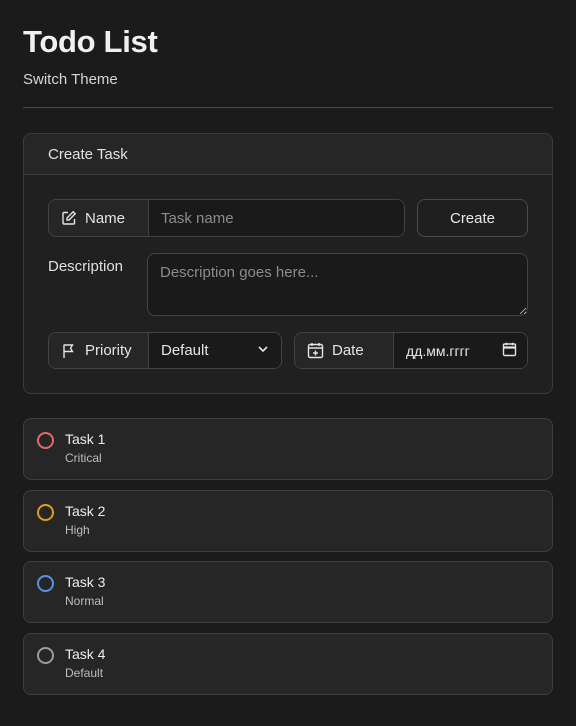  Describe the element at coordinates (105, 218) in the screenshot. I see `name-label: Name` at that location.